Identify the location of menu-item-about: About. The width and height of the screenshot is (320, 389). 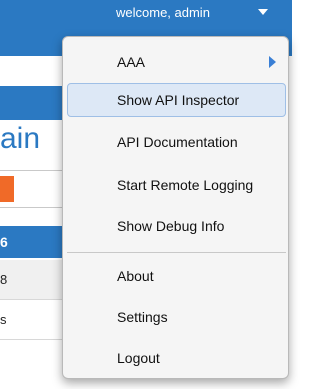
(176, 276).